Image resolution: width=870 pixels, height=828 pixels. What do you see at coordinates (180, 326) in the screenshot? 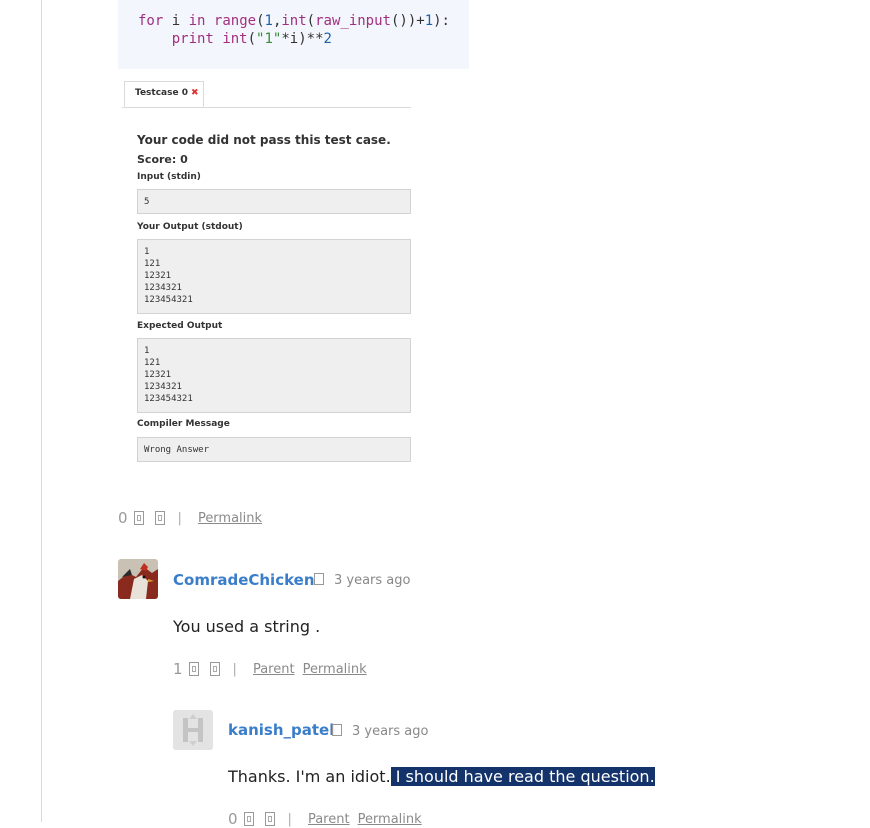
I see `expected-label: Expected Output` at bounding box center [180, 326].